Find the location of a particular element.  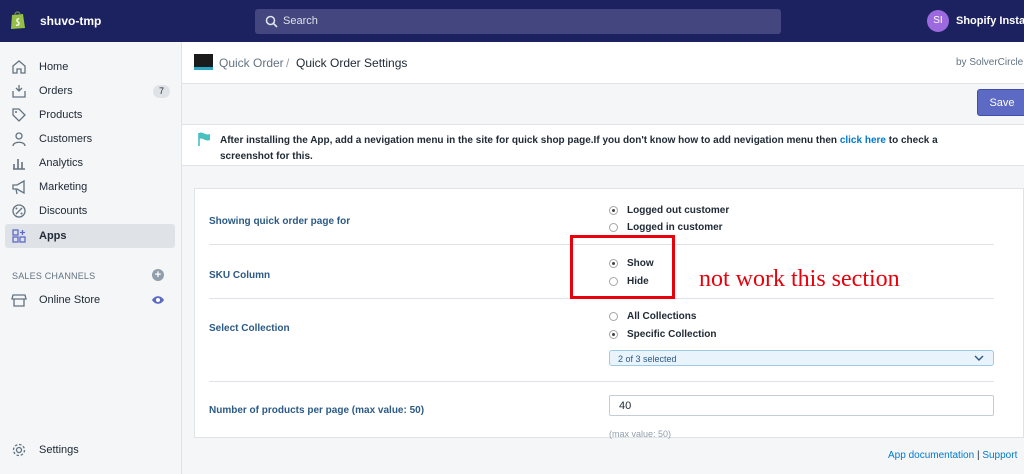

top-bar: shuvo-tmp Search SI Shopify Install is located at coordinates (512, 21).